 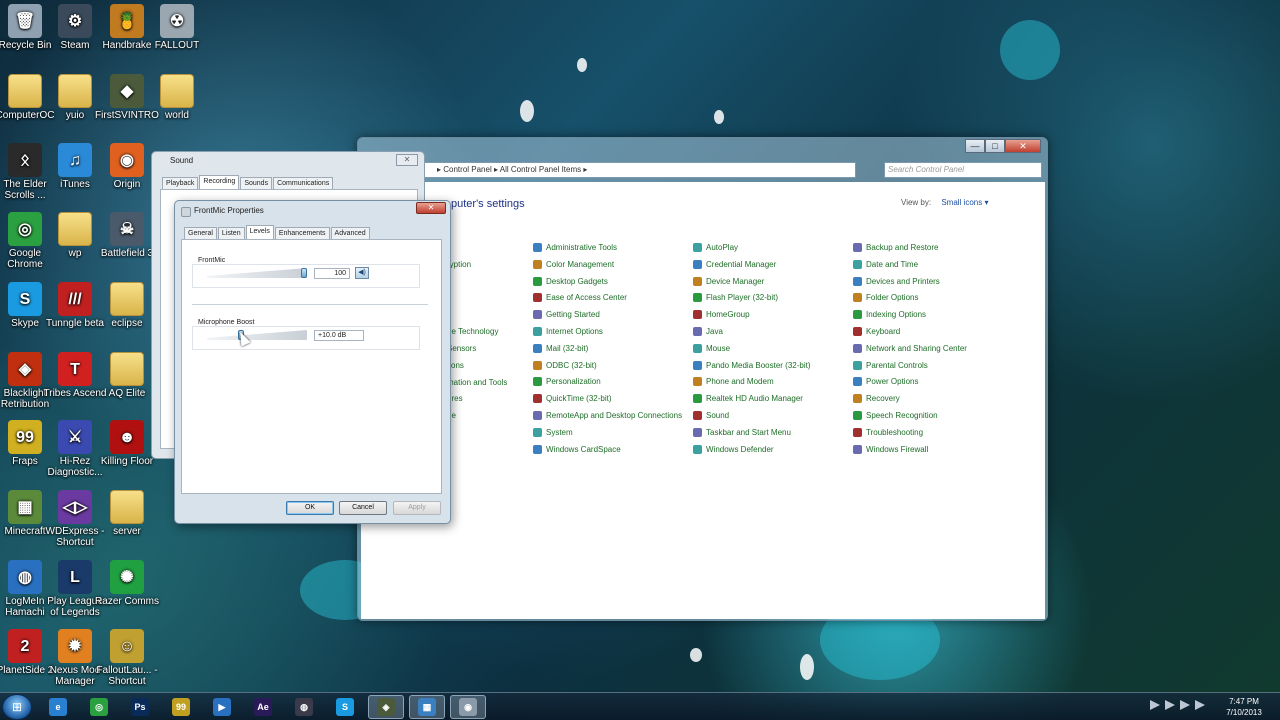 What do you see at coordinates (1170, 705) in the screenshot?
I see `flag-icon` at bounding box center [1170, 705].